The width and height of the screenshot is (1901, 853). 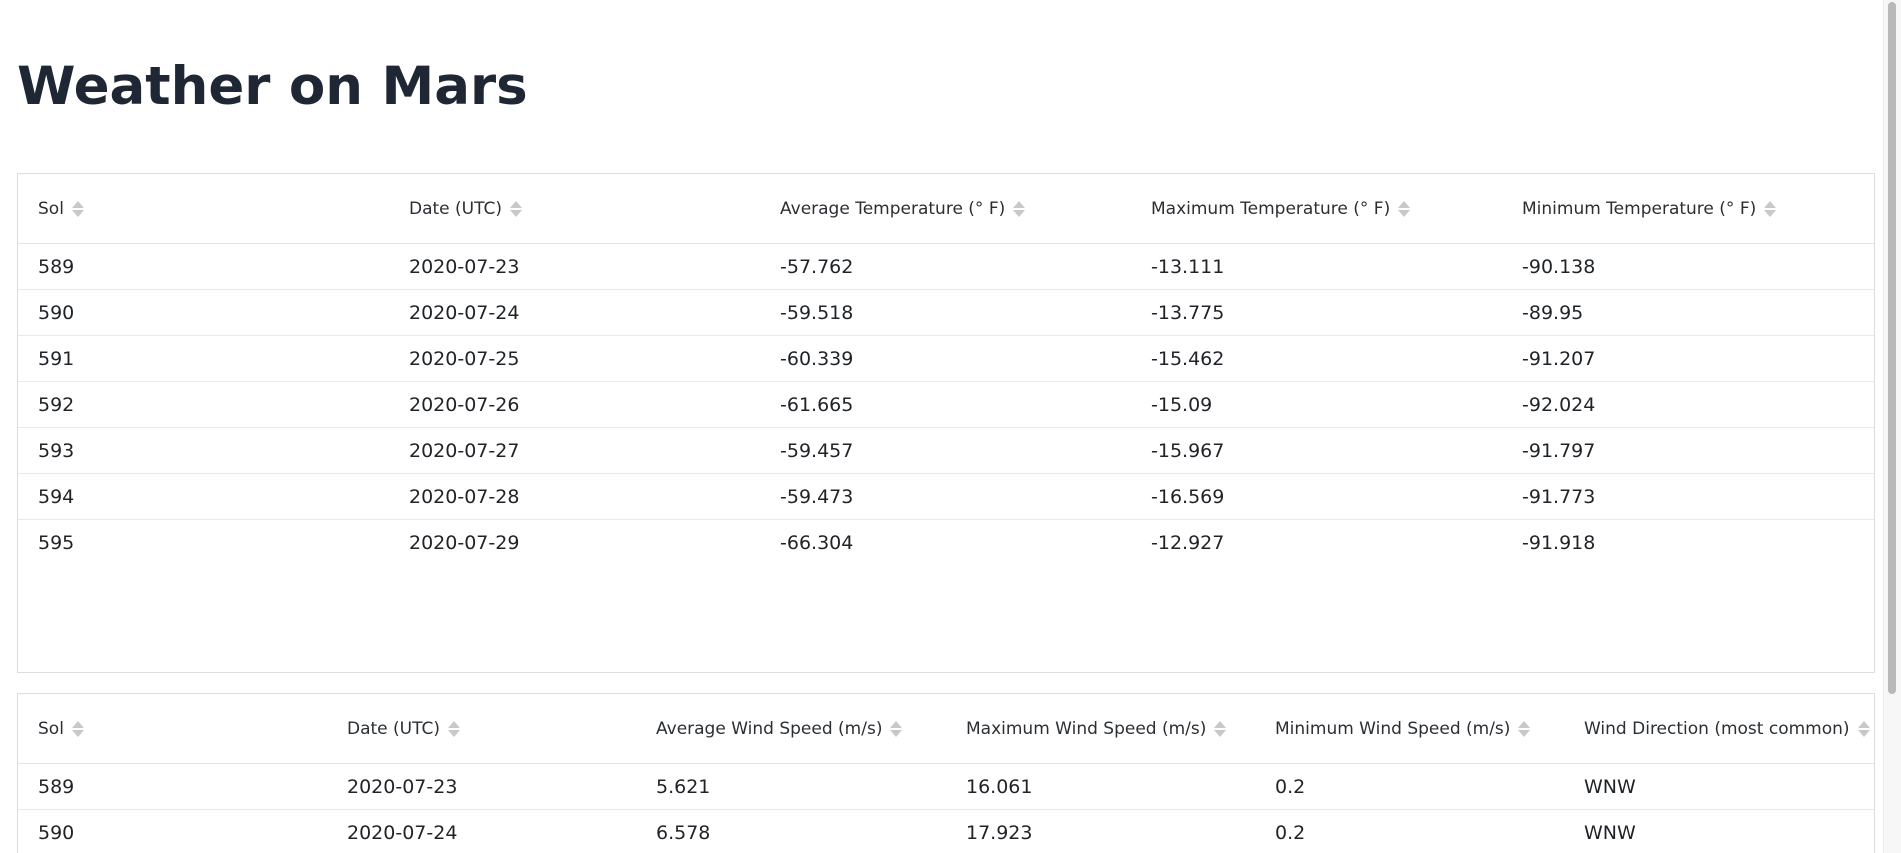 I want to click on table-row: 589 2020-07-23 -57.762 -13.111 -90.138, so click(x=946, y=267).